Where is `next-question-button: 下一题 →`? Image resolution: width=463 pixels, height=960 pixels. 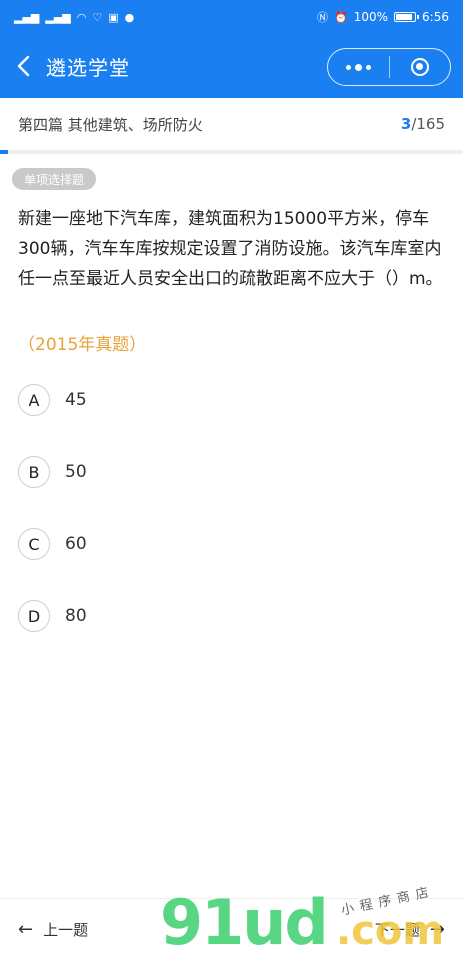 next-question-button: 下一题 → is located at coordinates (410, 929).